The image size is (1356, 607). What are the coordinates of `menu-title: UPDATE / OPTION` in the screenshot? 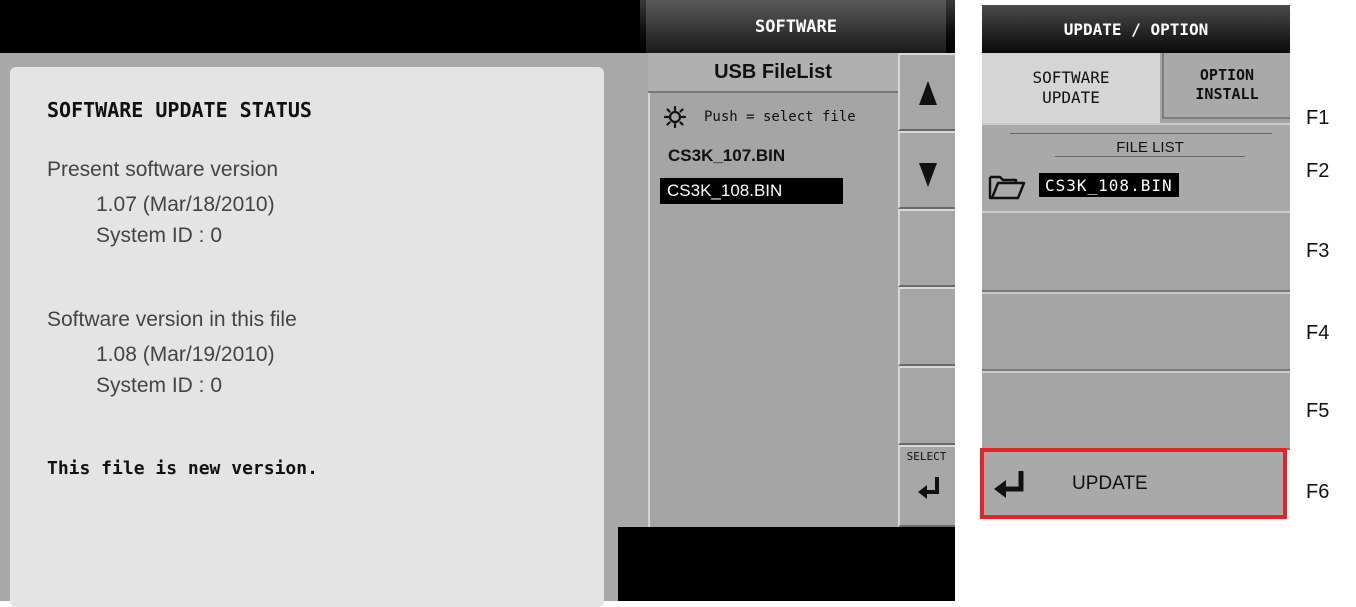 It's located at (1136, 29).